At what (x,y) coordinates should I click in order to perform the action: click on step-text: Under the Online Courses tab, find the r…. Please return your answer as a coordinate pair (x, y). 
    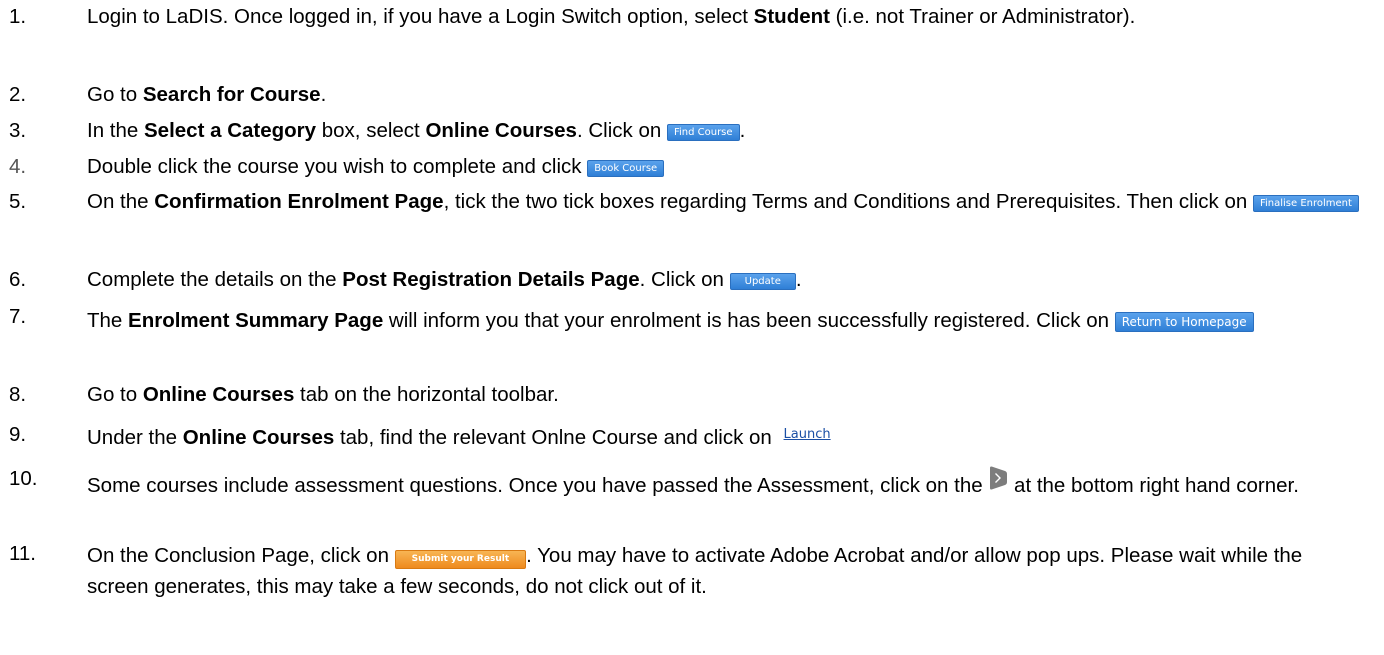
    Looking at the image, I should click on (725, 436).